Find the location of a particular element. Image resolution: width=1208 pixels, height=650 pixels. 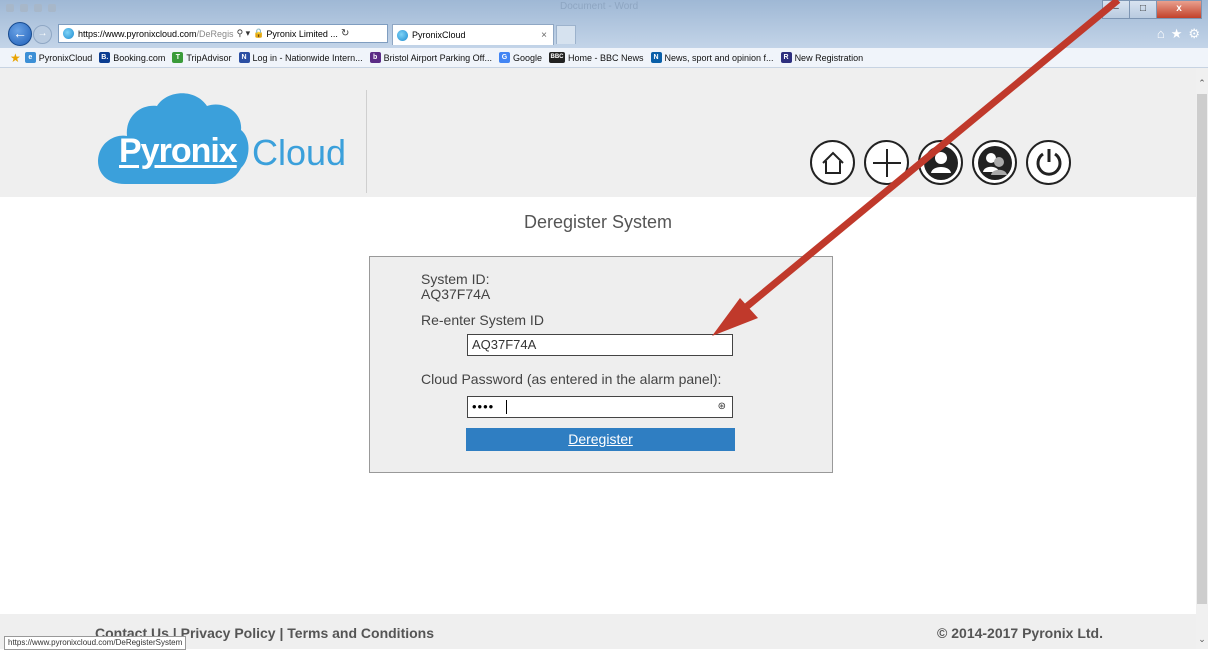

page-scrollbar: ⌃ ⌄ is located at coordinates (1202, 358).